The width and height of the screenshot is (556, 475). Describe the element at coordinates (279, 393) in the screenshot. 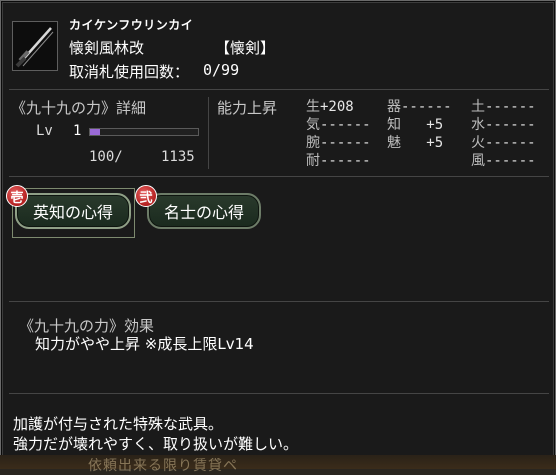

I see `description-divider` at that location.